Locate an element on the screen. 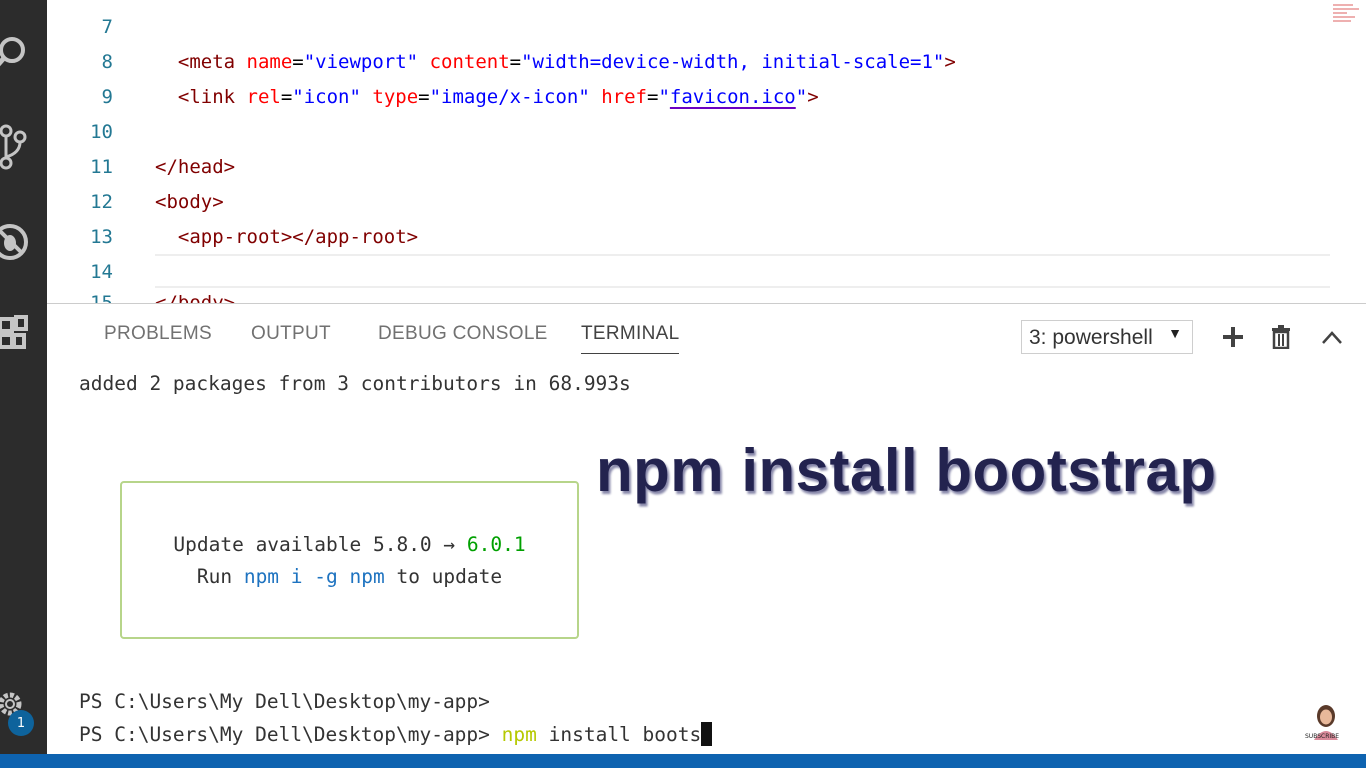 This screenshot has width=1366, height=768. code-token: "width=device-width, initial-scale=1" is located at coordinates (733, 62).